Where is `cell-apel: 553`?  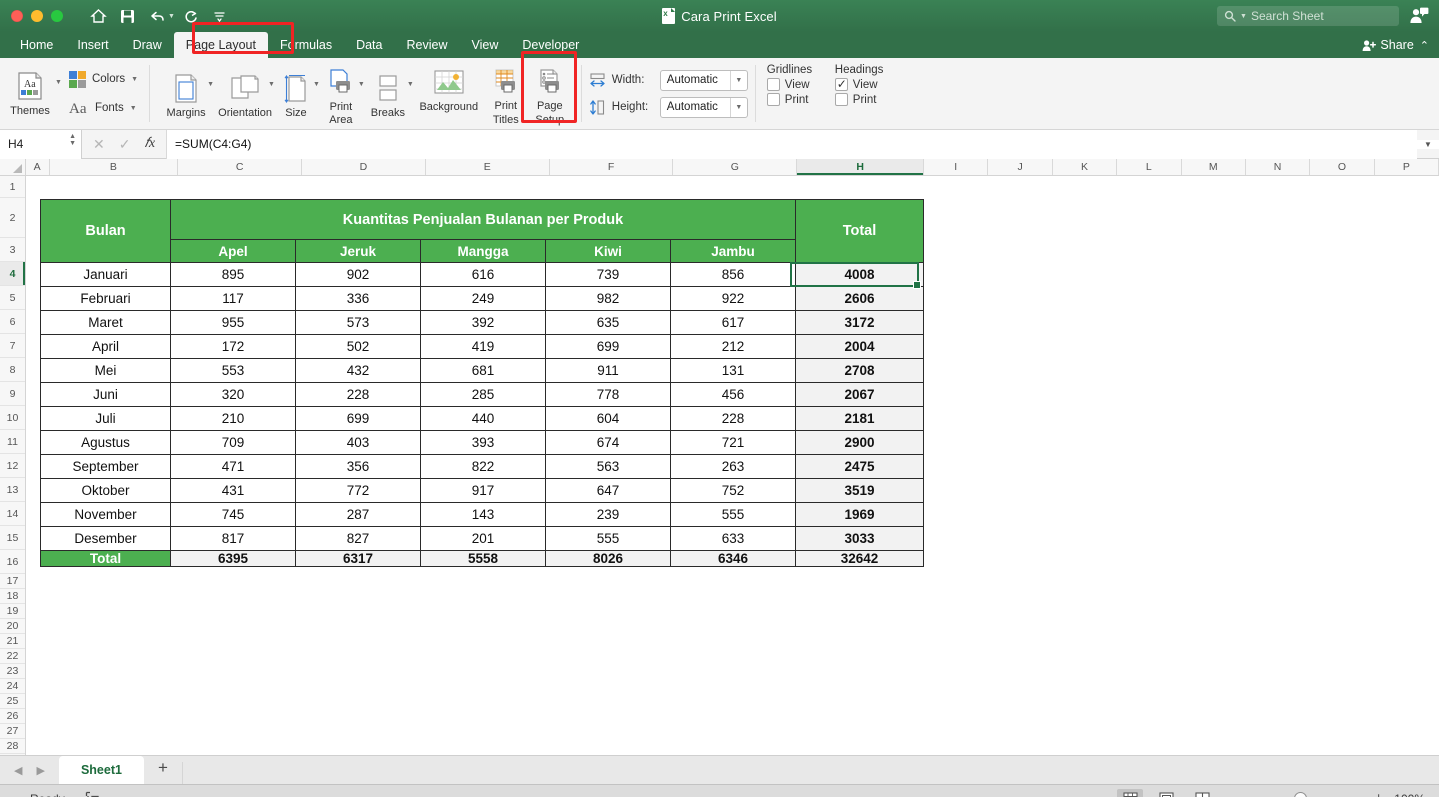 cell-apel: 553 is located at coordinates (233, 370).